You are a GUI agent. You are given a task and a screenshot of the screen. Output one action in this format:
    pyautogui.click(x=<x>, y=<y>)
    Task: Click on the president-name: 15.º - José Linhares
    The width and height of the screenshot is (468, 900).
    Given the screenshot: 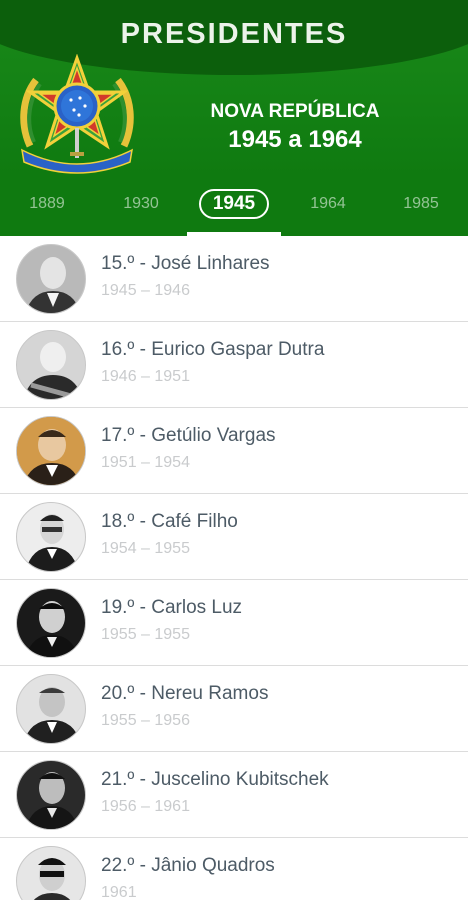 What is the action you would take?
    pyautogui.click(x=185, y=263)
    